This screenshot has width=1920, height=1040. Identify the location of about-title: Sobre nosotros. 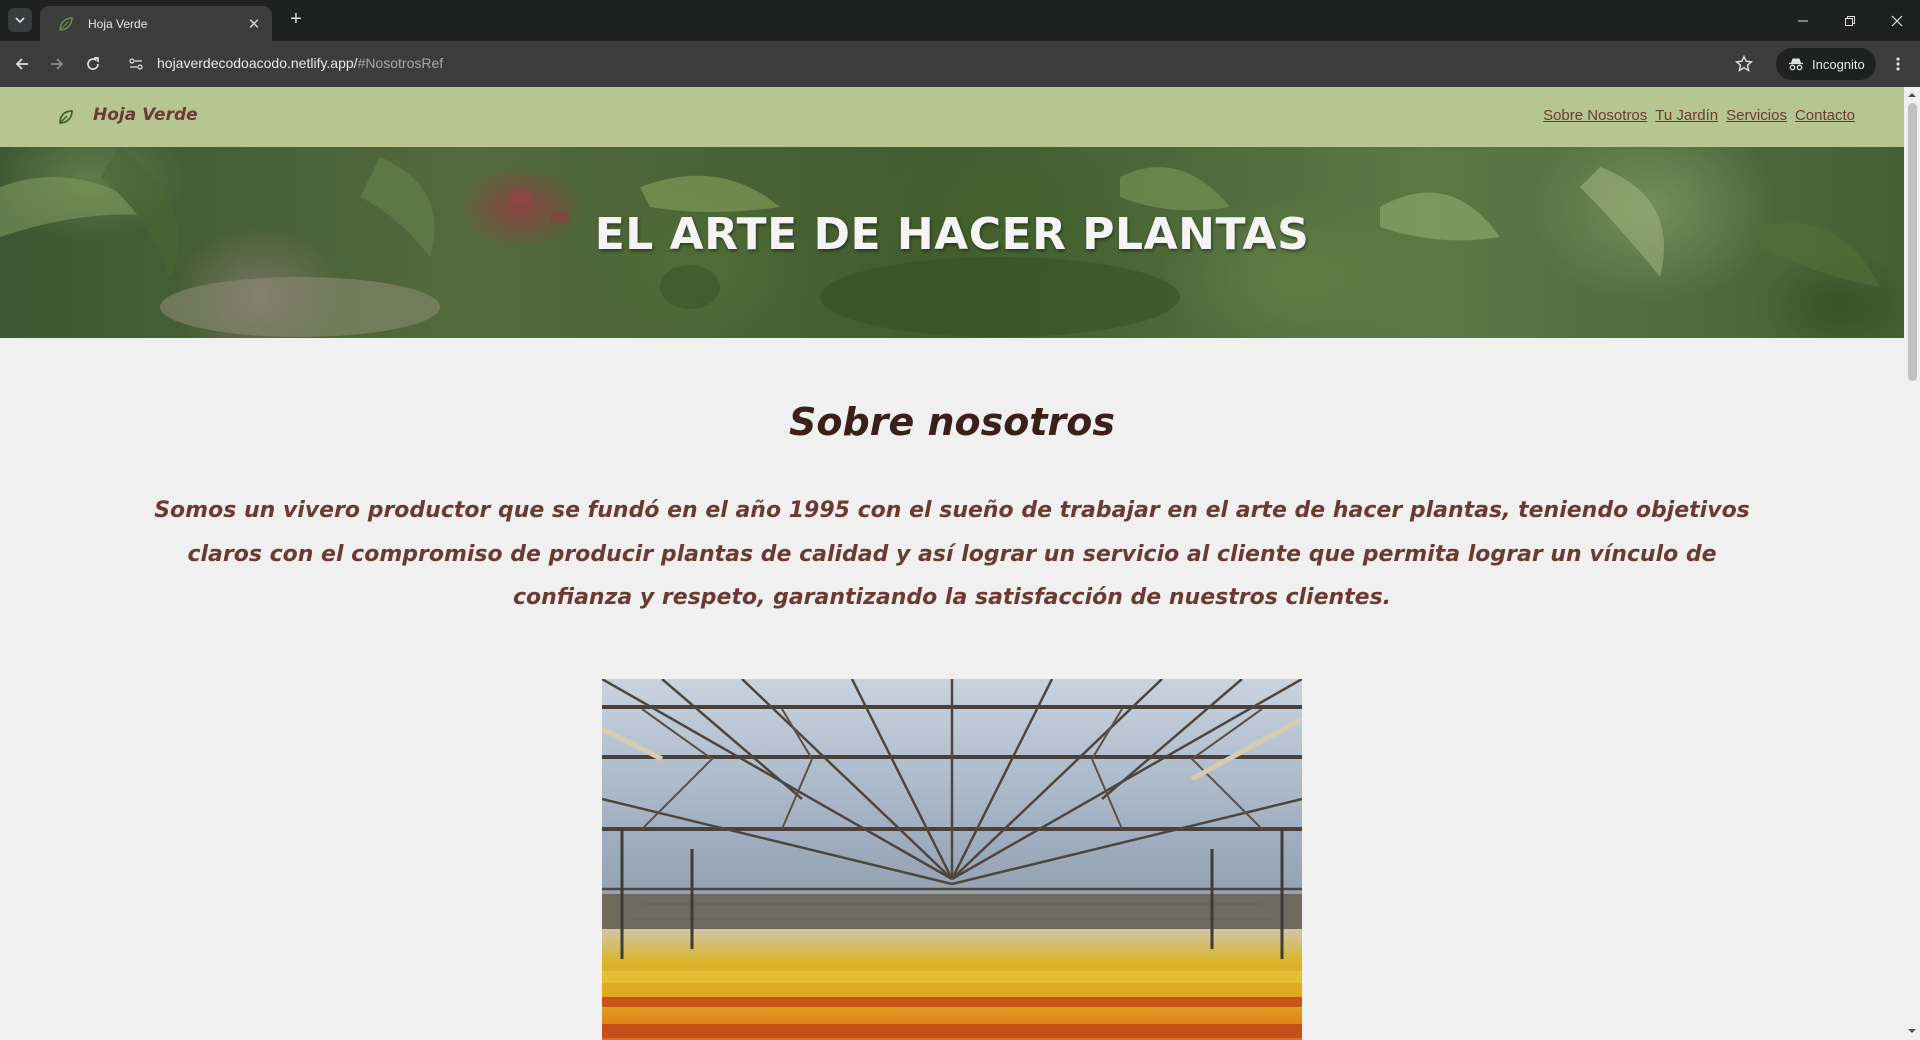
(952, 422).